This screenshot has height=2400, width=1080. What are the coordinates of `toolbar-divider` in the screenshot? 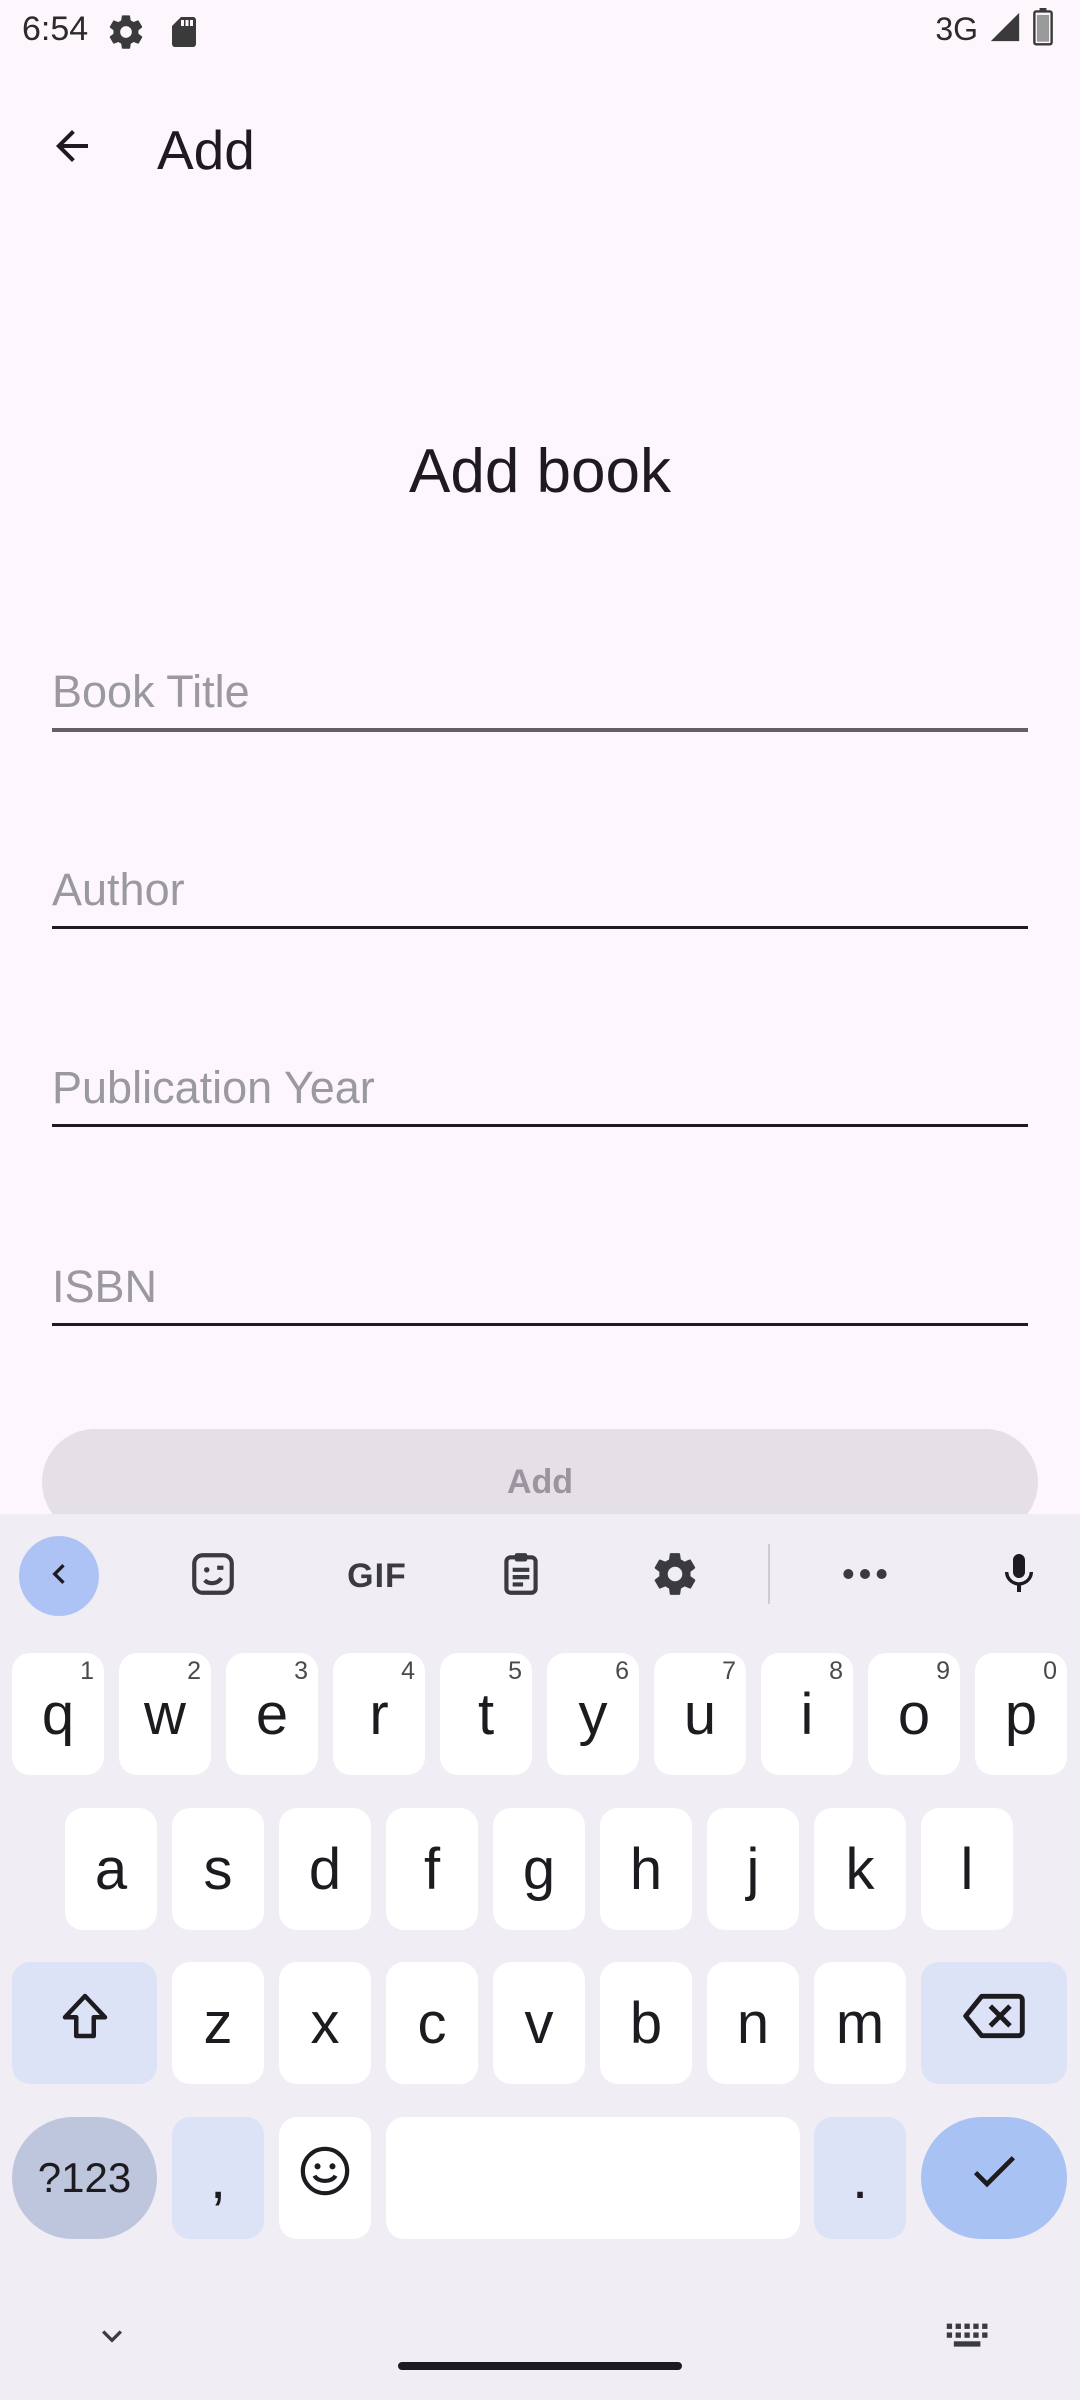 It's located at (769, 1574).